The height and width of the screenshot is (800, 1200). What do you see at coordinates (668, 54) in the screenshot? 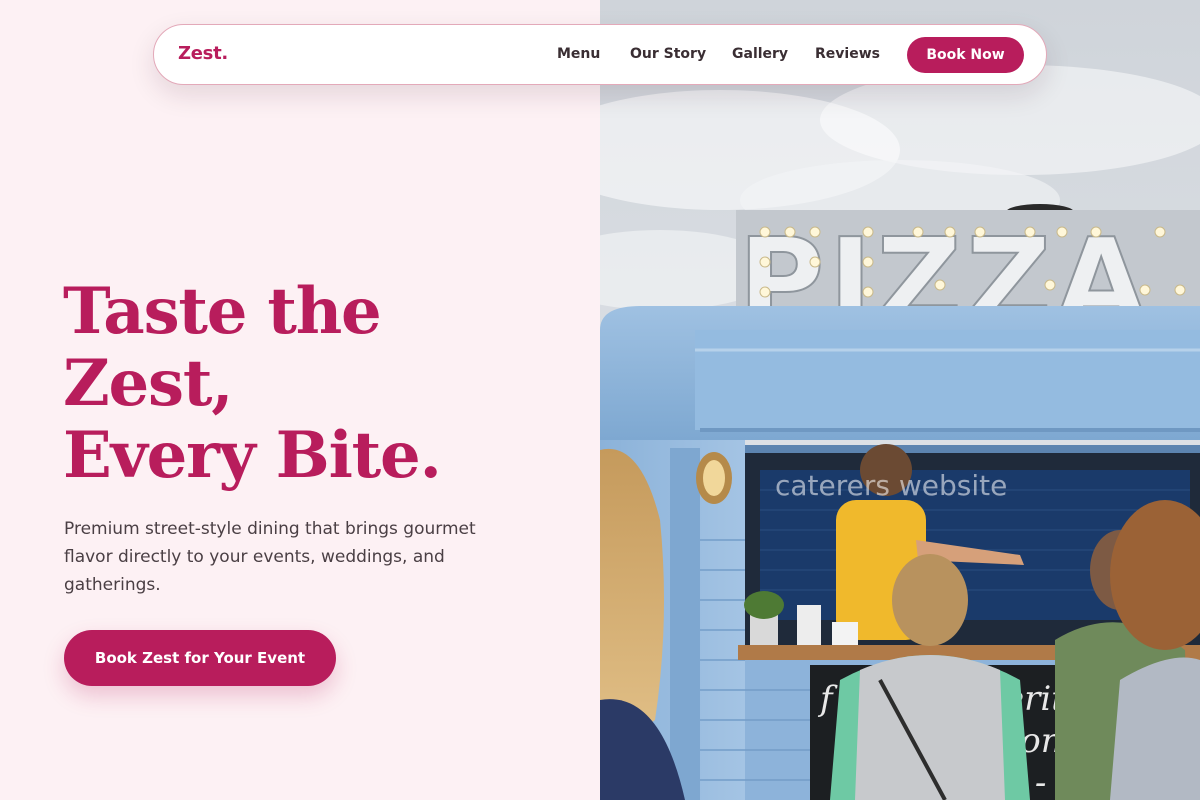
I see `nav-link-our-story: Our Story` at bounding box center [668, 54].